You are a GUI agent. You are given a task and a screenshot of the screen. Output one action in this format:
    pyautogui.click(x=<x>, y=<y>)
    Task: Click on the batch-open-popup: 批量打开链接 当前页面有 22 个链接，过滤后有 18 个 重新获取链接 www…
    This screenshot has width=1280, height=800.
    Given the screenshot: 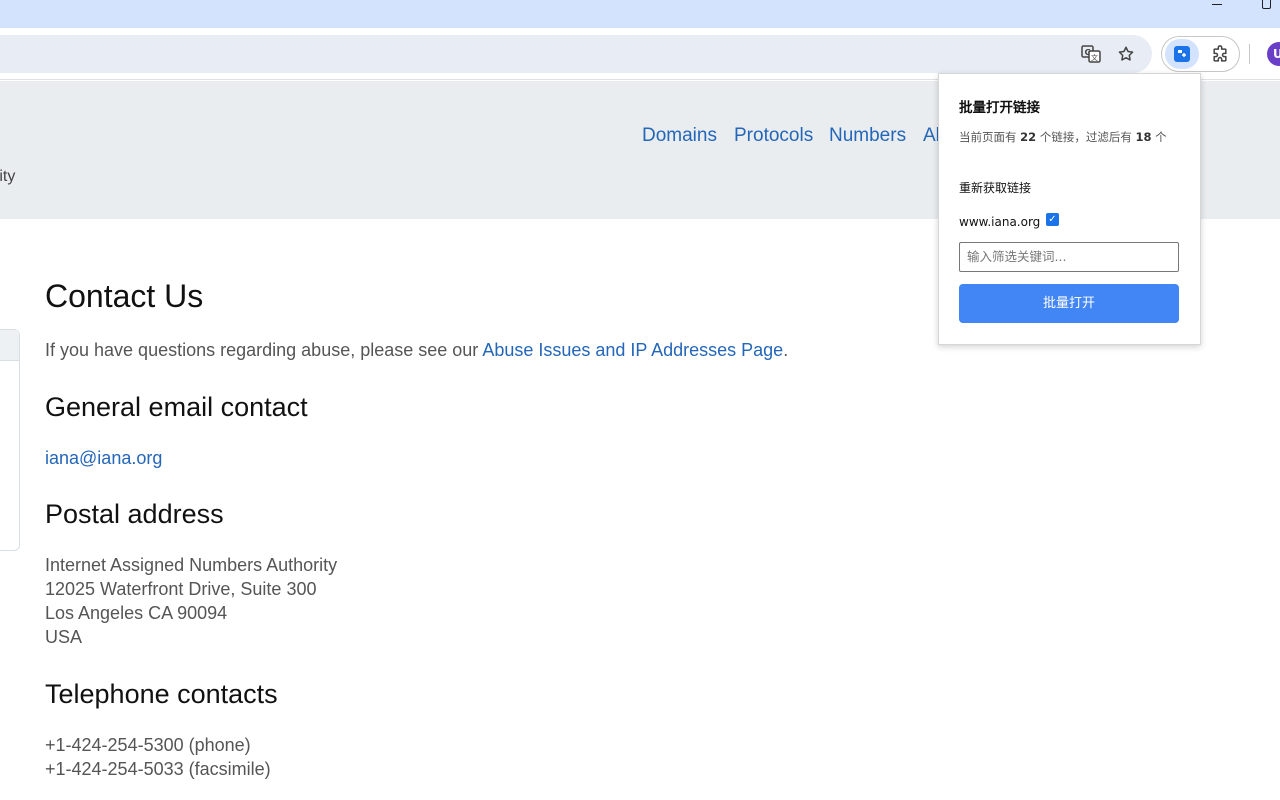 What is the action you would take?
    pyautogui.click(x=1069, y=209)
    